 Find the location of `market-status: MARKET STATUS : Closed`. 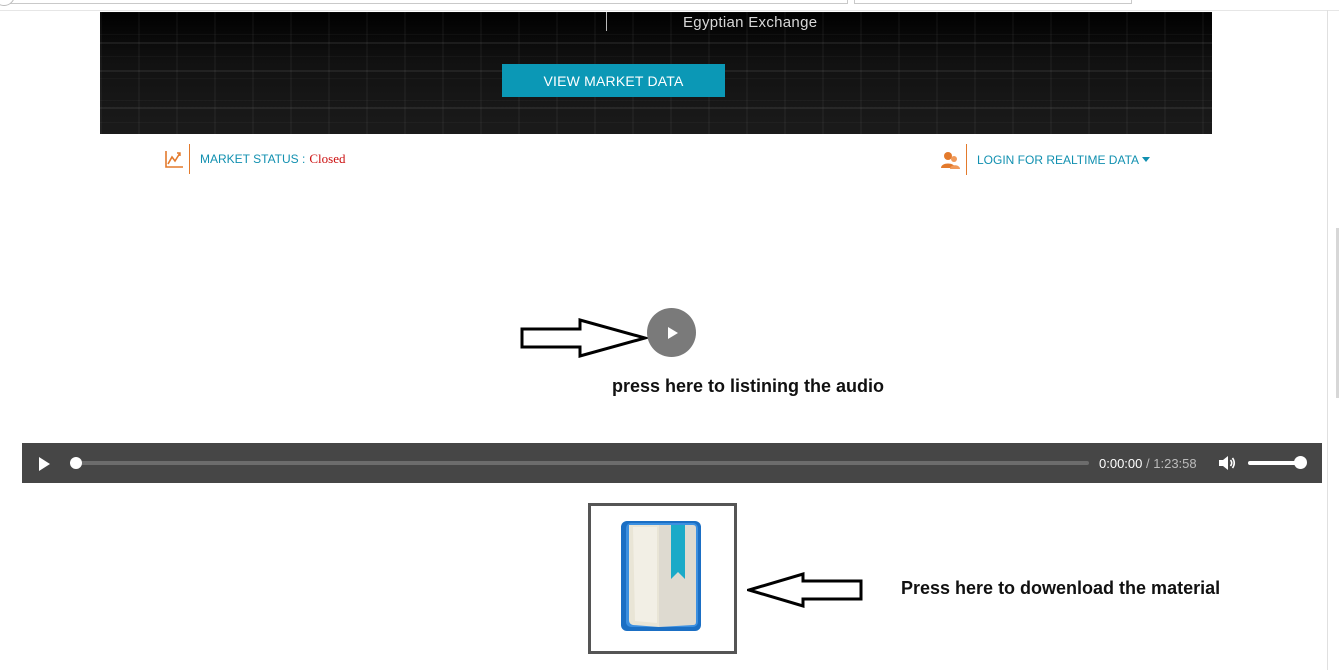

market-status: MARKET STATUS : Closed is located at coordinates (254, 159).